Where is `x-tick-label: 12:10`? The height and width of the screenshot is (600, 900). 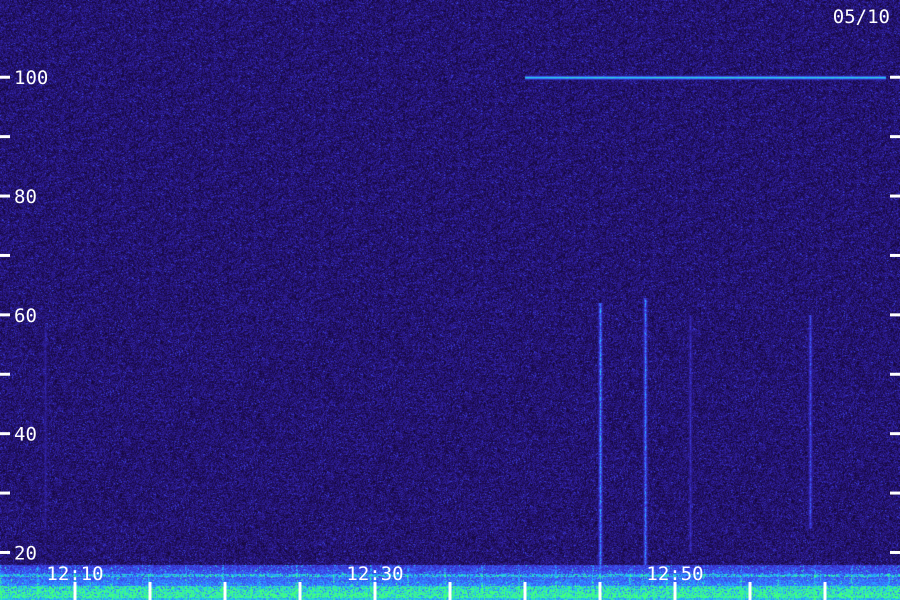
x-tick-label: 12:10 is located at coordinates (74, 574).